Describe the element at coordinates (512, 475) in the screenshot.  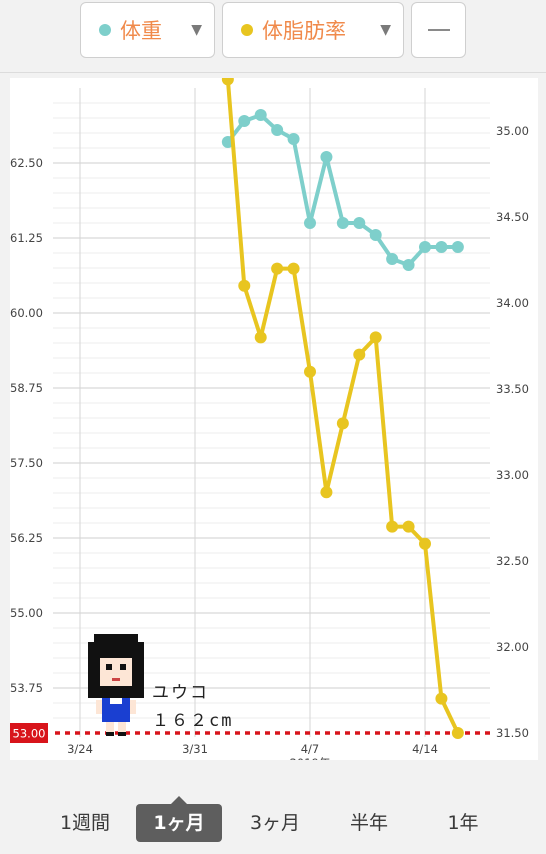
I see `y-right-tick-label: 33.00` at that location.